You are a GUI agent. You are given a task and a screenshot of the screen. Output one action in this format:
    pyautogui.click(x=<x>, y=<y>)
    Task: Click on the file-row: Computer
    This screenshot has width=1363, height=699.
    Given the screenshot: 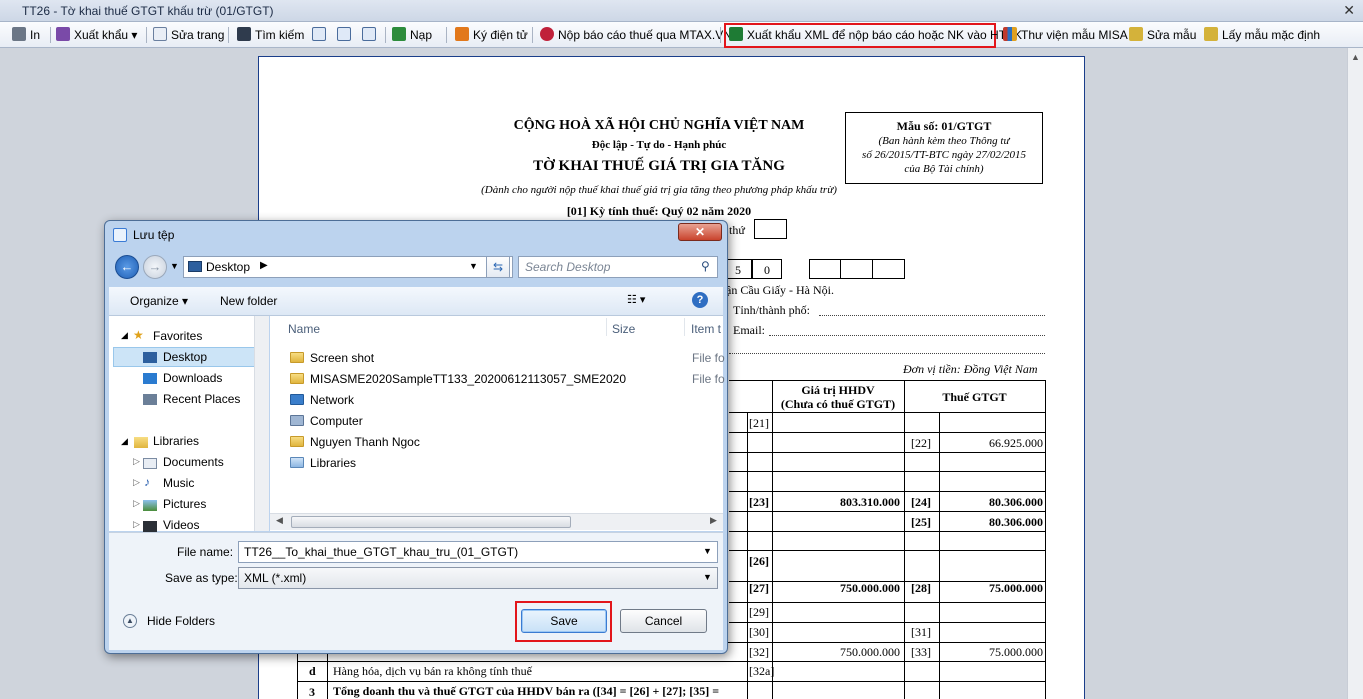 What is the action you would take?
    pyautogui.click(x=326, y=421)
    